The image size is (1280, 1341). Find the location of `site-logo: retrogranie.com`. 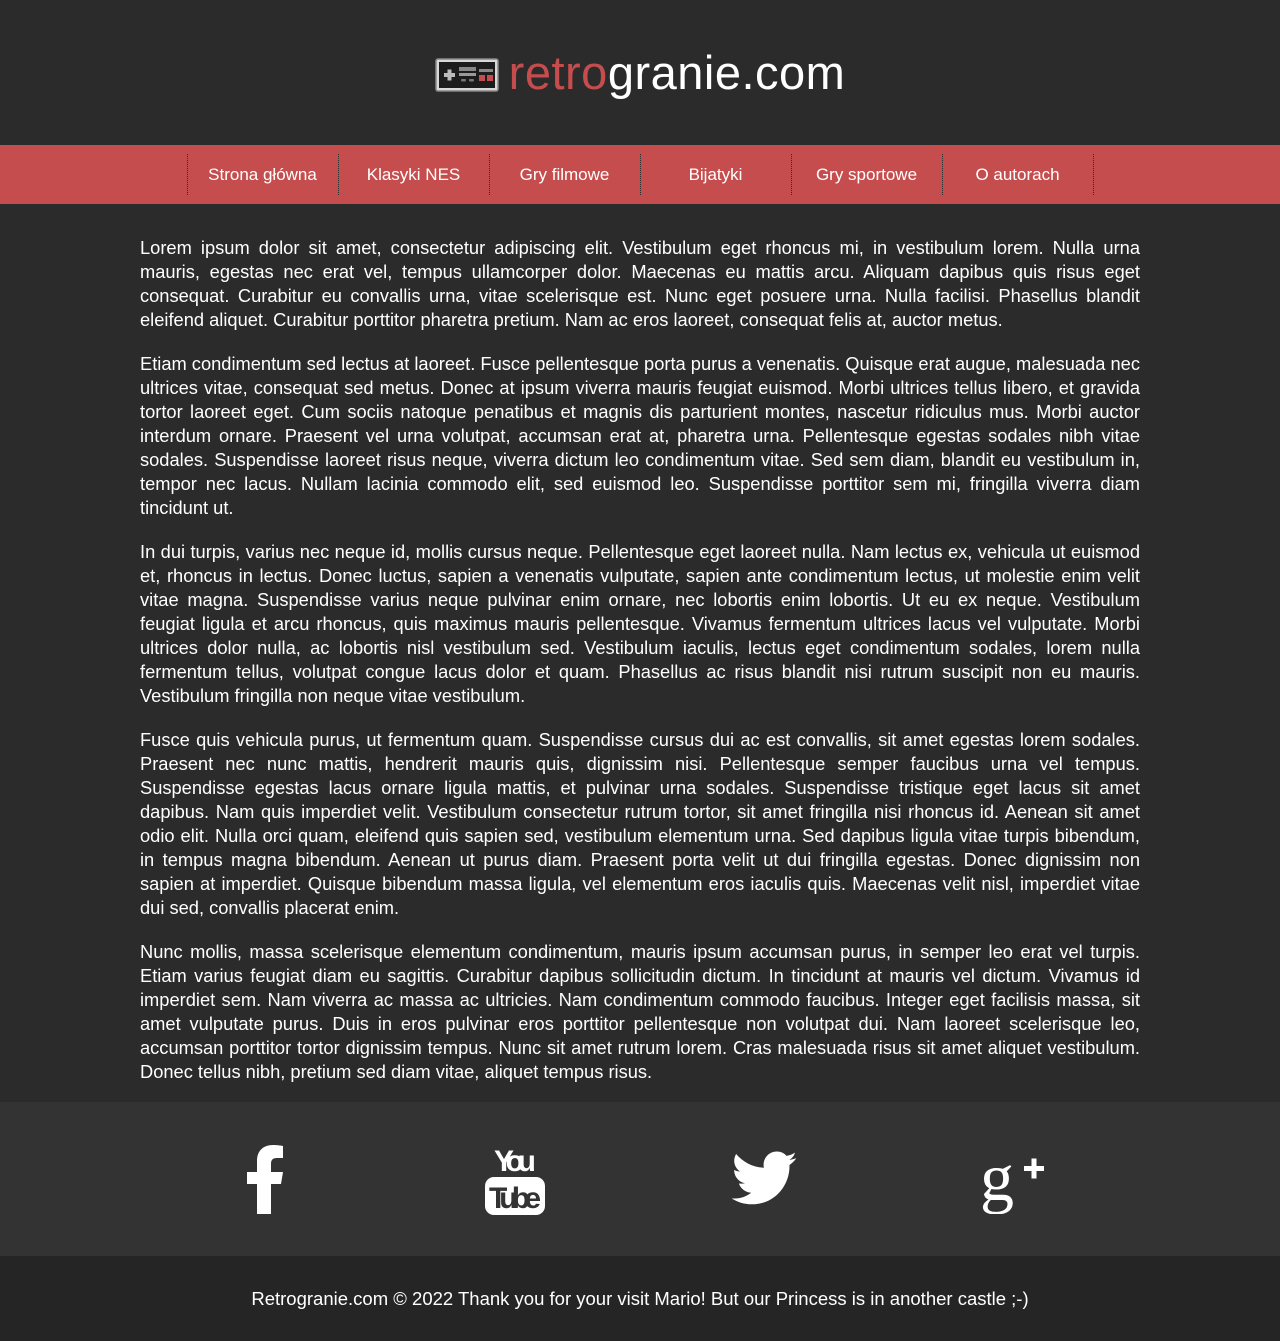

site-logo: retrogranie.com is located at coordinates (640, 72).